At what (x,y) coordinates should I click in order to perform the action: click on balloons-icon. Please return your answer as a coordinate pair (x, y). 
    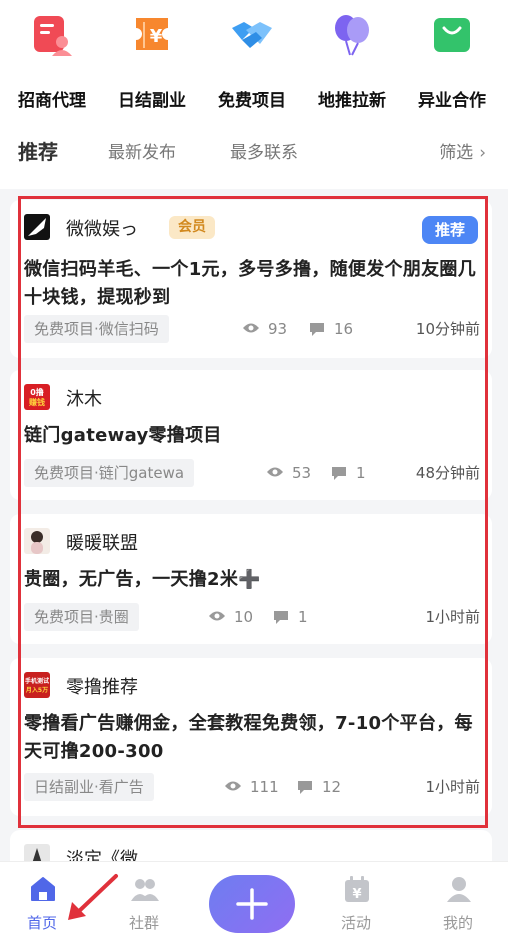
    Looking at the image, I should click on (352, 35).